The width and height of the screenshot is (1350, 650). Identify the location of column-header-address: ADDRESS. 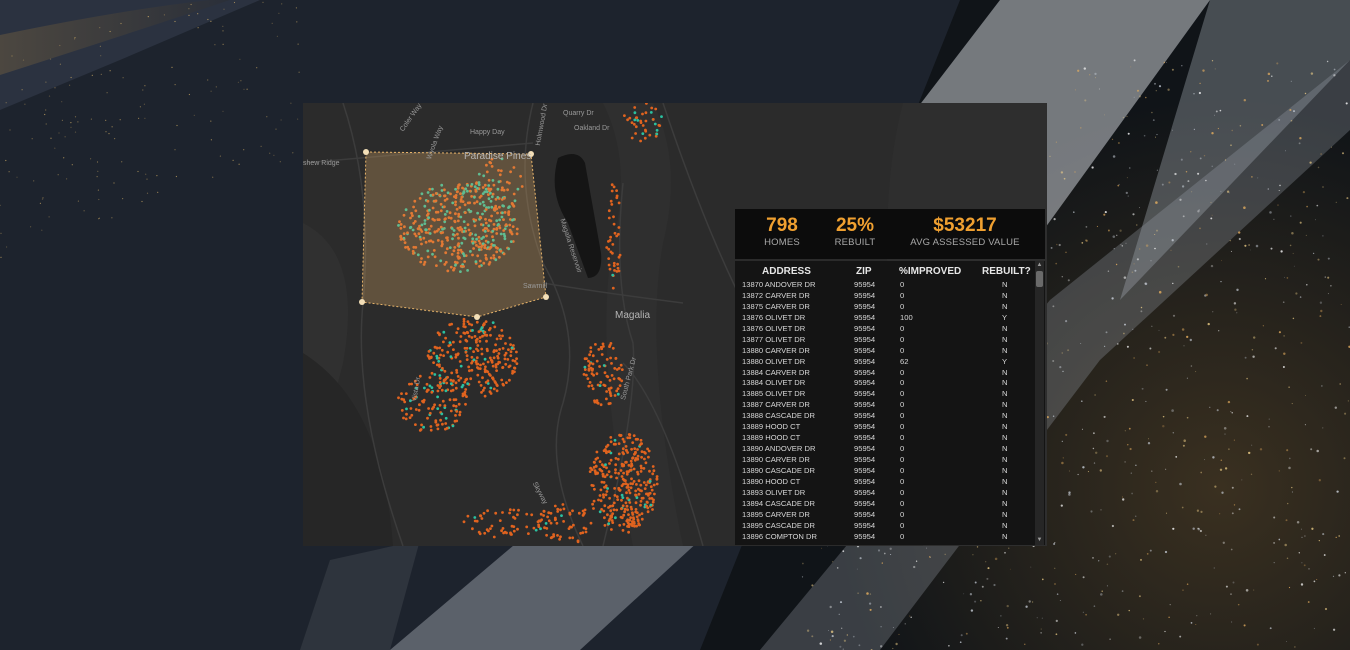
(786, 271).